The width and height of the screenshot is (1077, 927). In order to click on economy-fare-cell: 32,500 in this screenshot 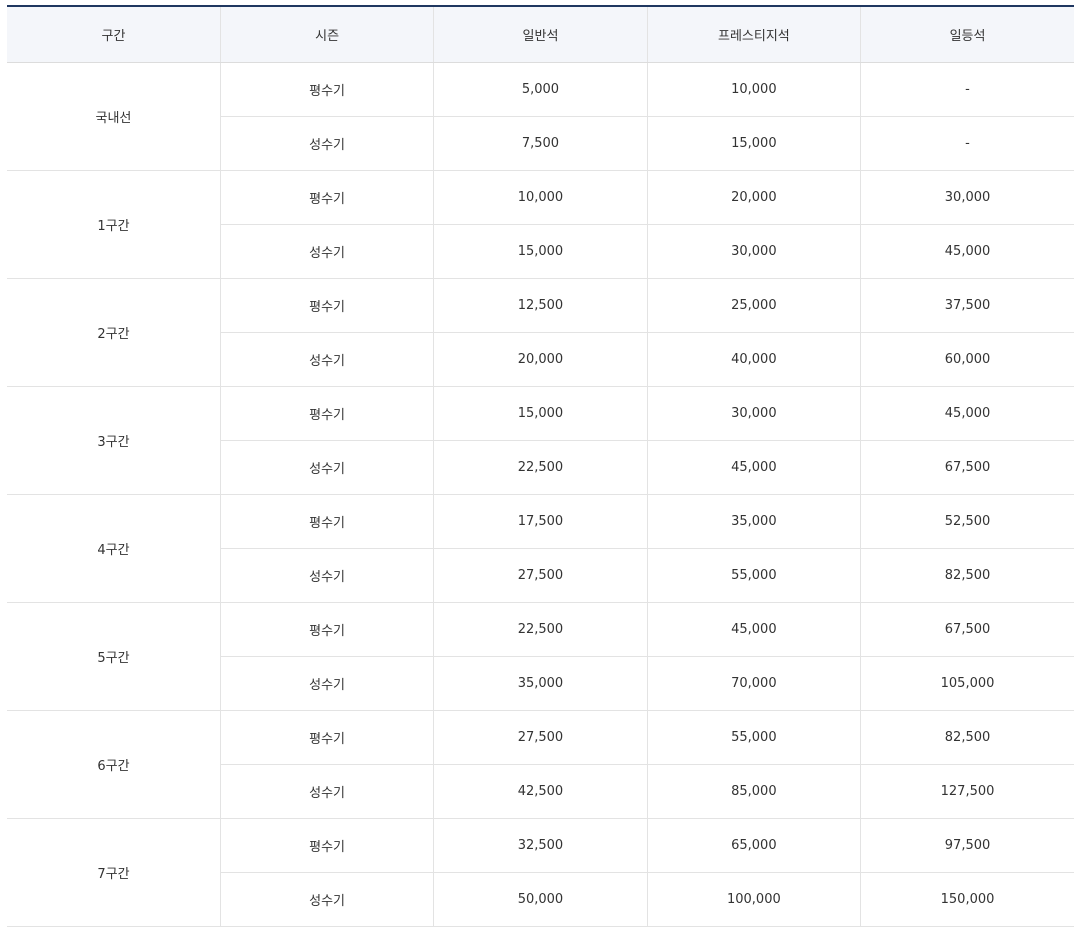, I will do `click(540, 845)`.